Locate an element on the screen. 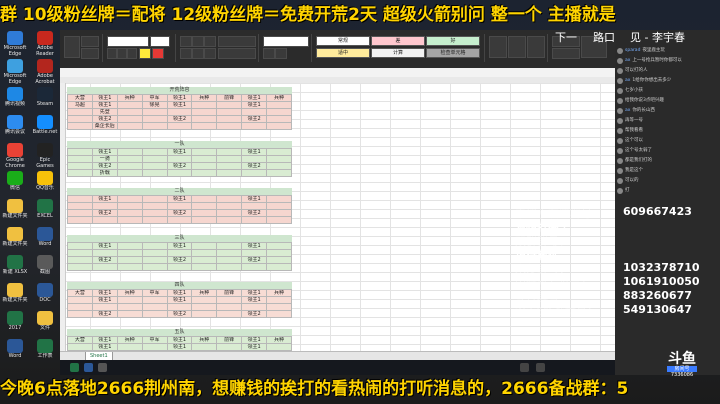 This screenshot has width=720, height=404. tray-icon is located at coordinates (524, 367).